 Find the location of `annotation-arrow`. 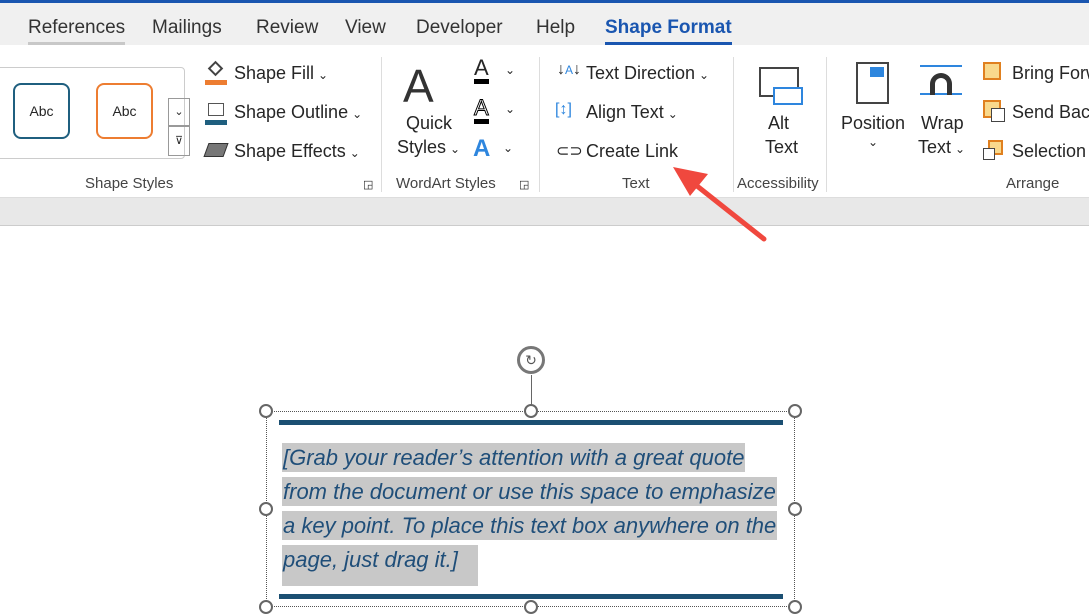

annotation-arrow is located at coordinates (720, 204).